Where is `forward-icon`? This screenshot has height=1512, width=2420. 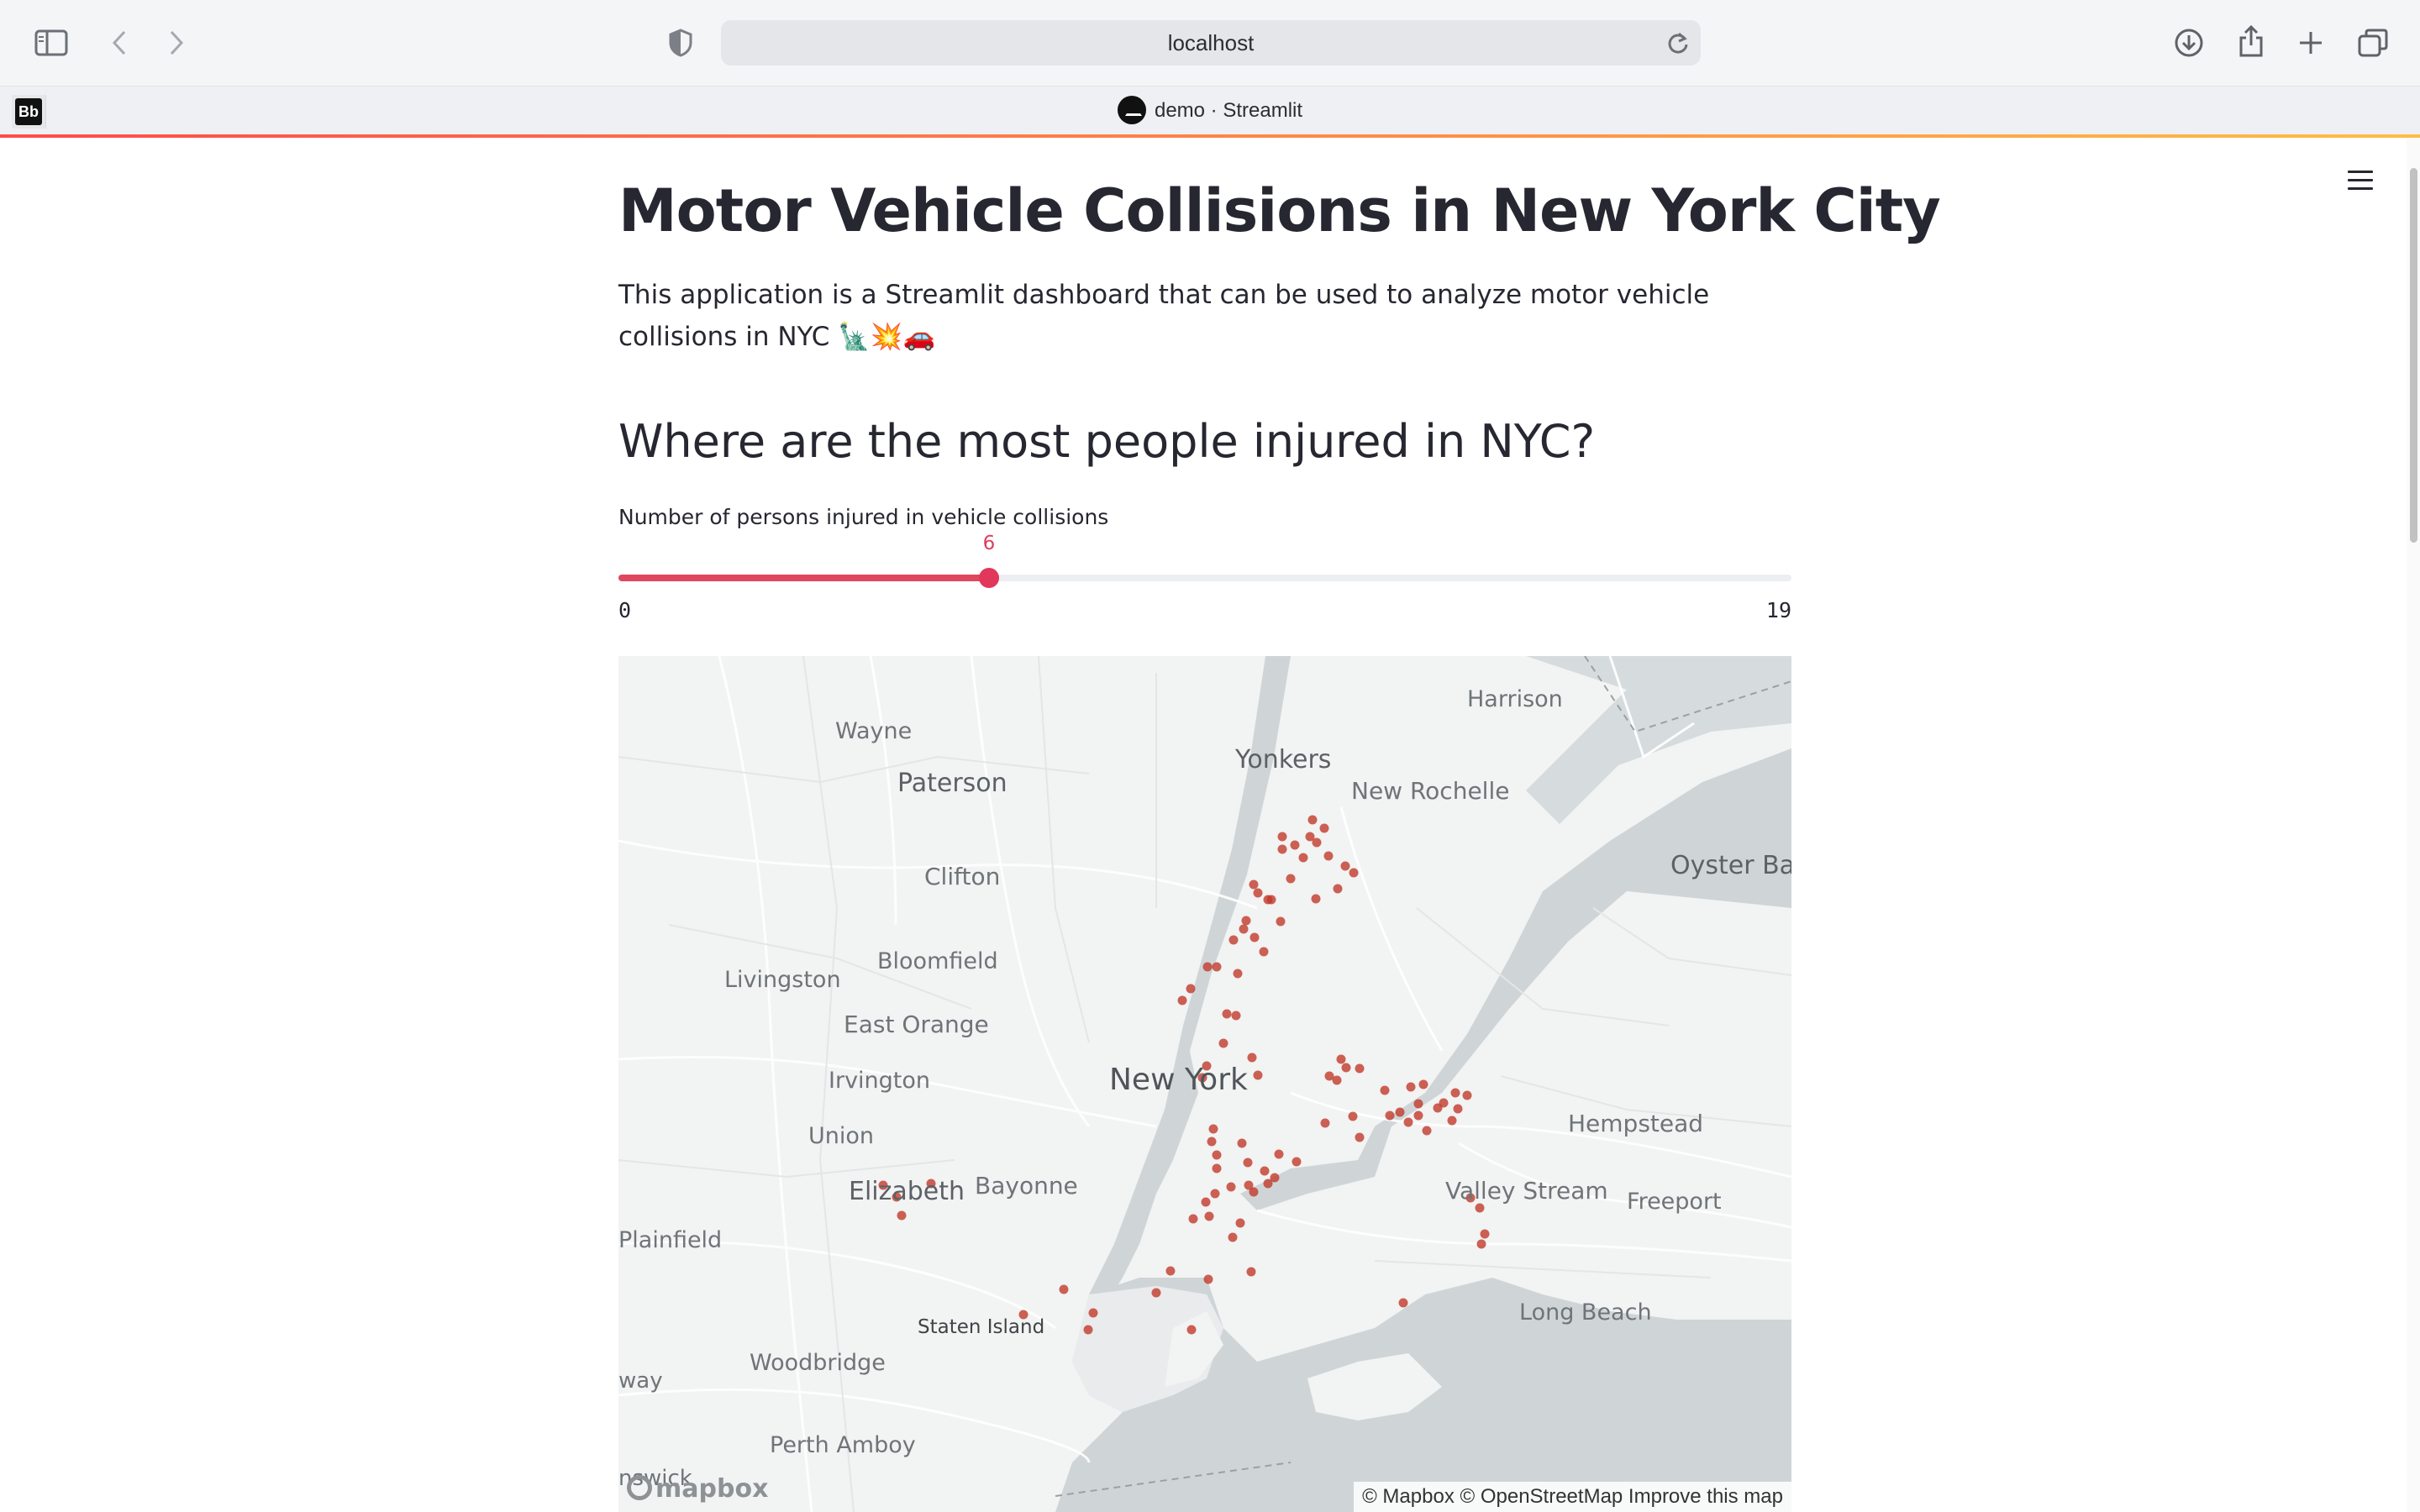 forward-icon is located at coordinates (176, 42).